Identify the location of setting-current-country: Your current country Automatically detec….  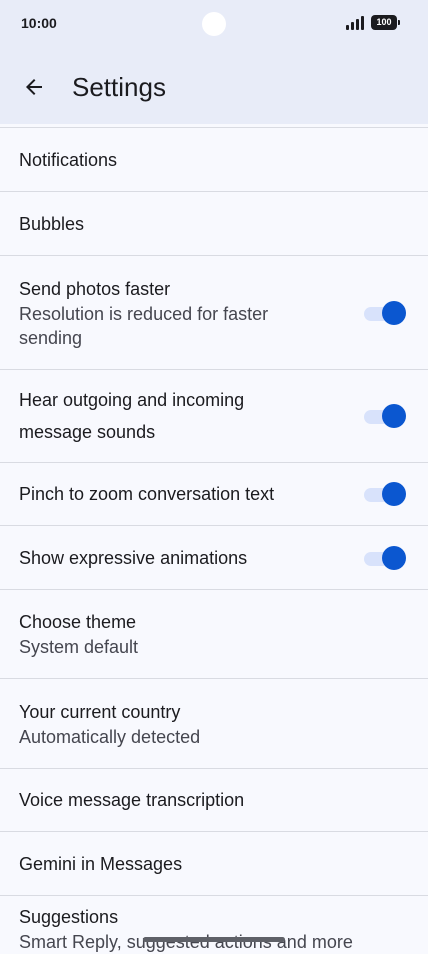
(214, 723).